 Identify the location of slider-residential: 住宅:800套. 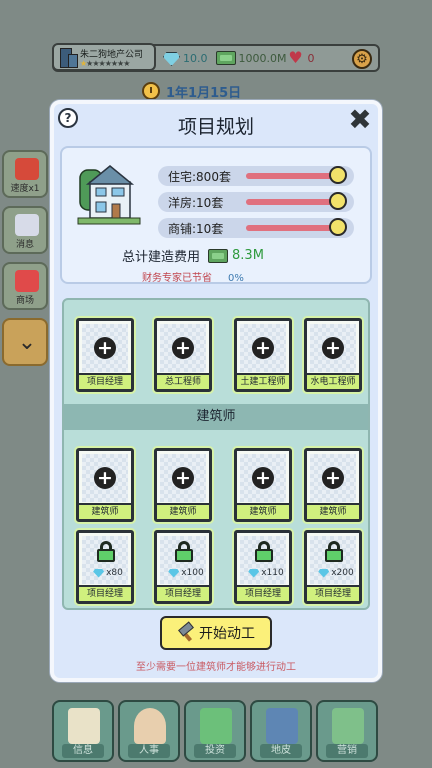
(256, 176).